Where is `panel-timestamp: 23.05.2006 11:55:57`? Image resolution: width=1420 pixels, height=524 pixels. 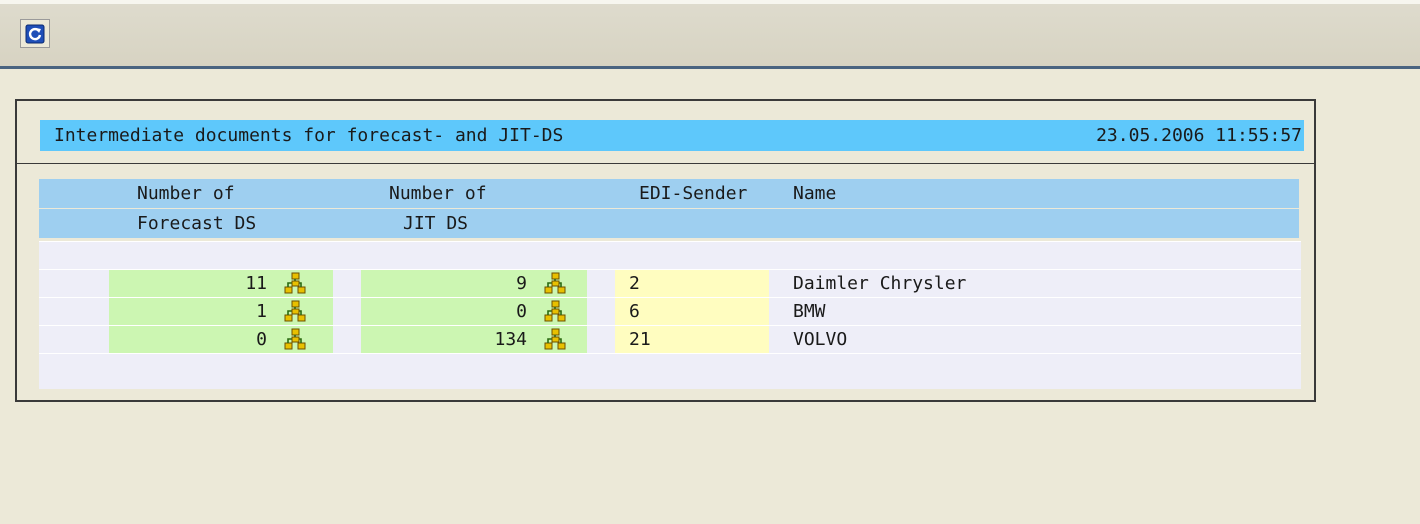
panel-timestamp: 23.05.2006 11:55:57 is located at coordinates (1199, 135).